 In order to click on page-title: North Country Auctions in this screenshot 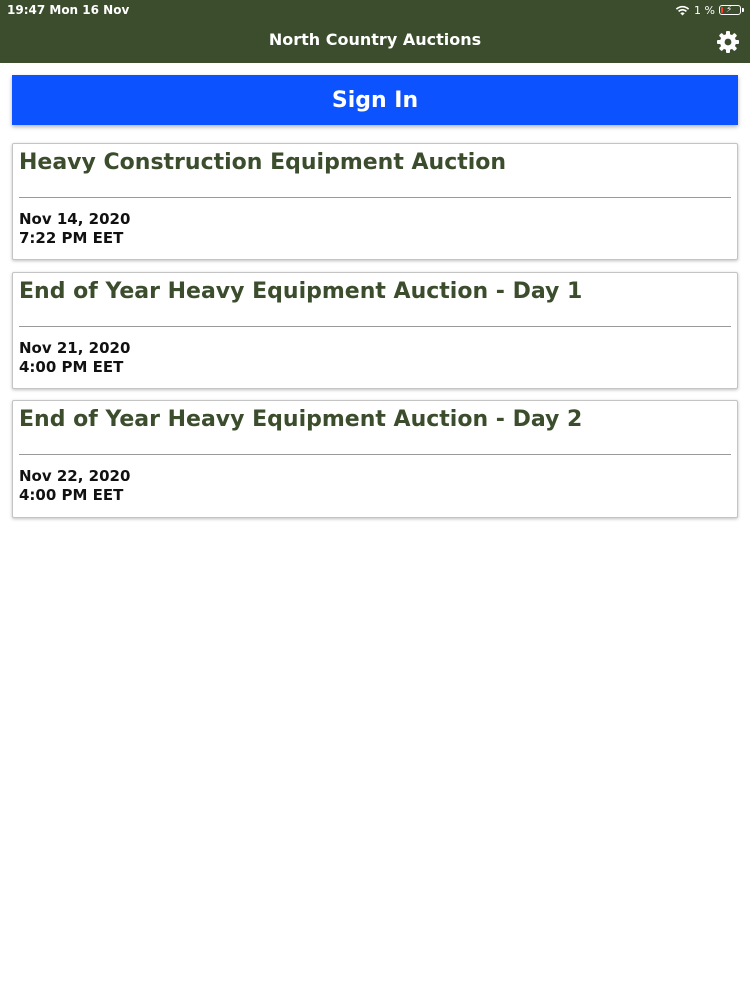, I will do `click(375, 39)`.